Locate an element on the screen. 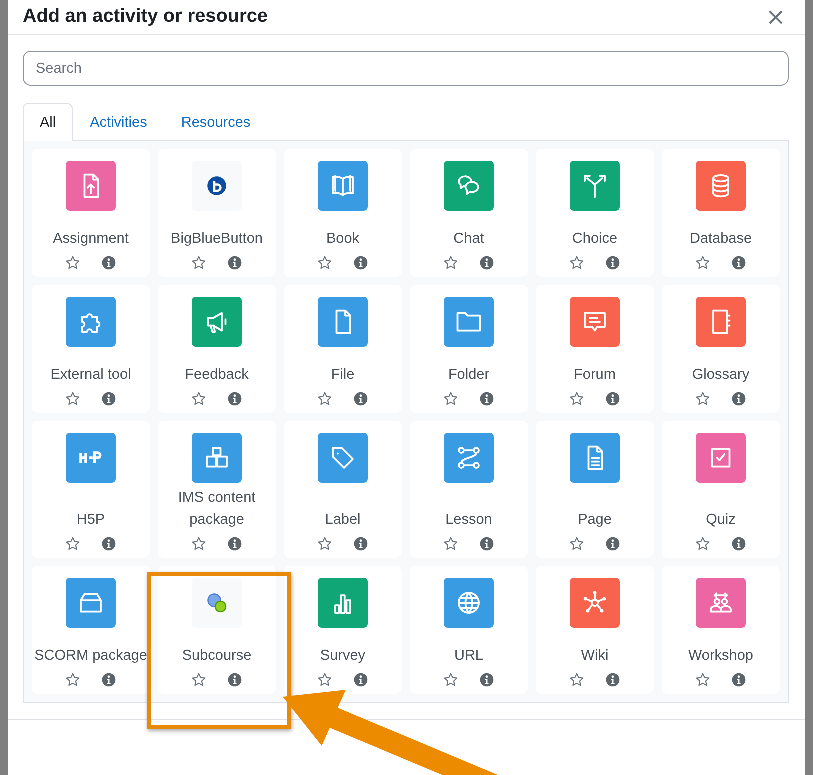 The image size is (813, 775). activity-card: External tool is located at coordinates (91, 349).